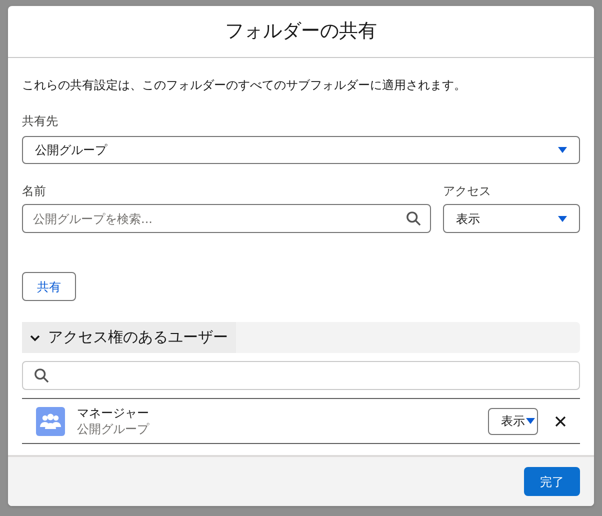  Describe the element at coordinates (34, 191) in the screenshot. I see `field-label: 名前` at that location.